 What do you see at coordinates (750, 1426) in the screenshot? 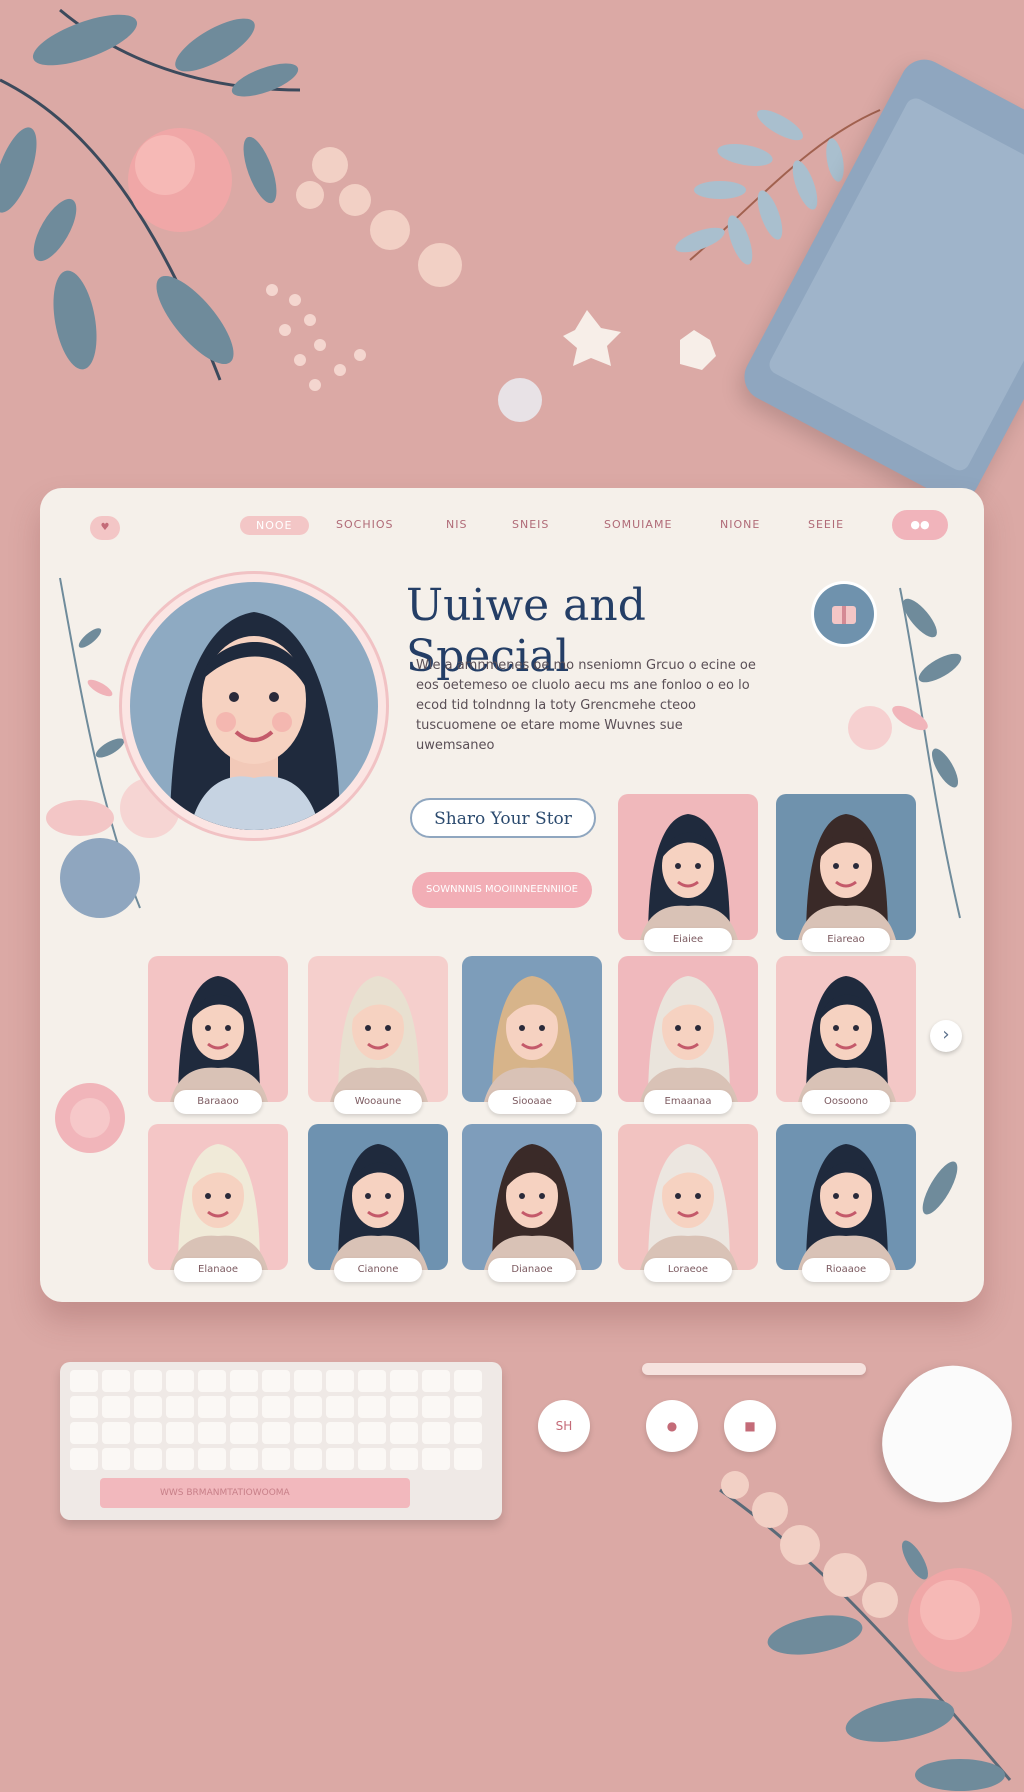
I see `camera-icon: ■` at bounding box center [750, 1426].